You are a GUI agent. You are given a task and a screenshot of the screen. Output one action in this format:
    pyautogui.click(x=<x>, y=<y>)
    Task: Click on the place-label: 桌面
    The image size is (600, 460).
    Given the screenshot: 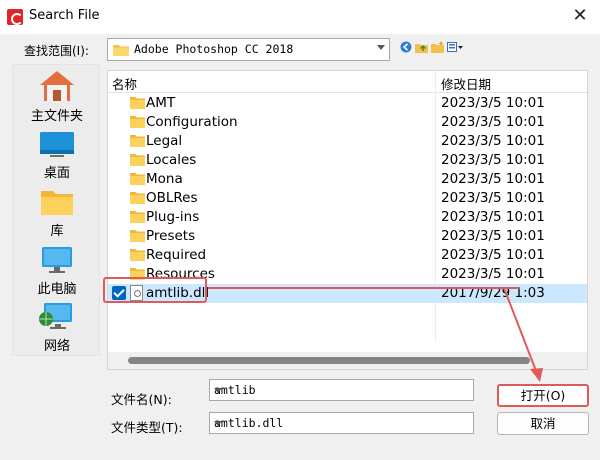 What is the action you would take?
    pyautogui.click(x=56, y=173)
    